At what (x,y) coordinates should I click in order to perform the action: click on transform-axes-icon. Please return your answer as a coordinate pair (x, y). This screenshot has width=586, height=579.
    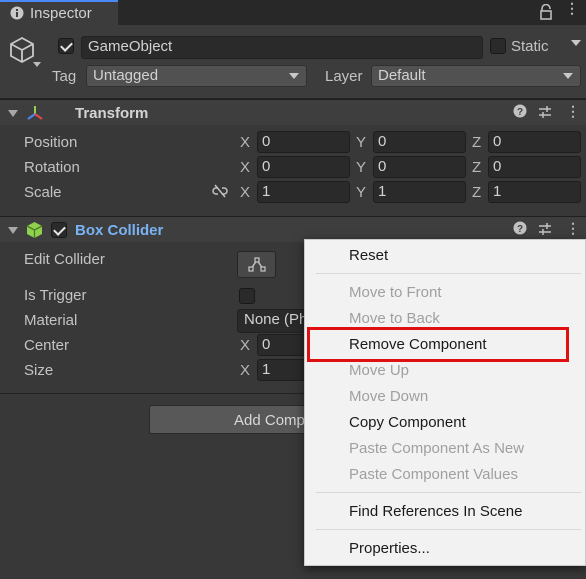
    Looking at the image, I should click on (35, 113).